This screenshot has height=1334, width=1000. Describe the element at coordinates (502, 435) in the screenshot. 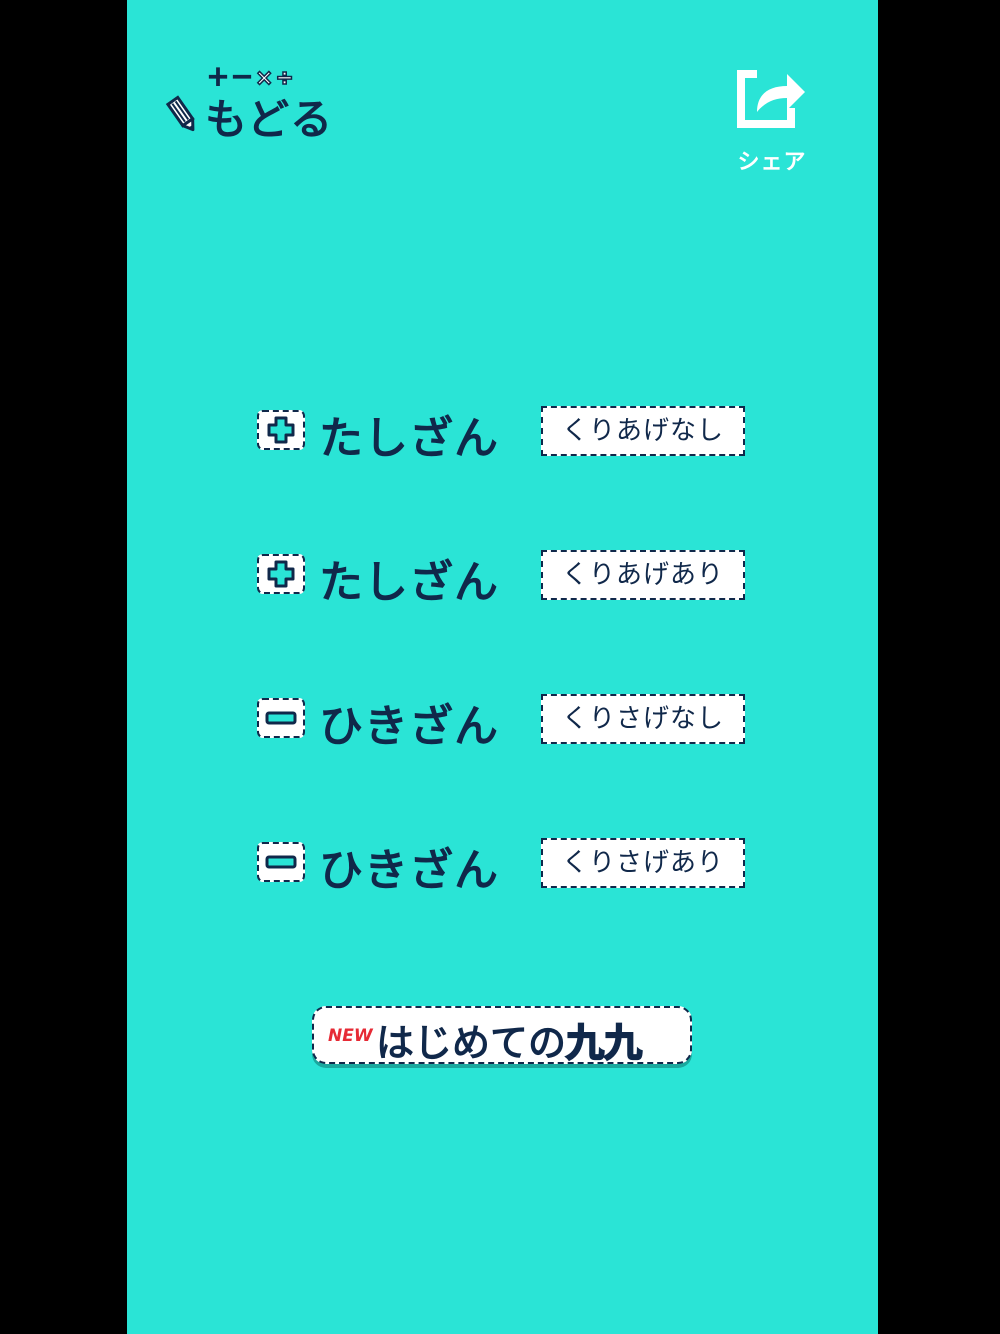

I see `menu-item-addition-no-carry: たしざん くりあげなし` at that location.